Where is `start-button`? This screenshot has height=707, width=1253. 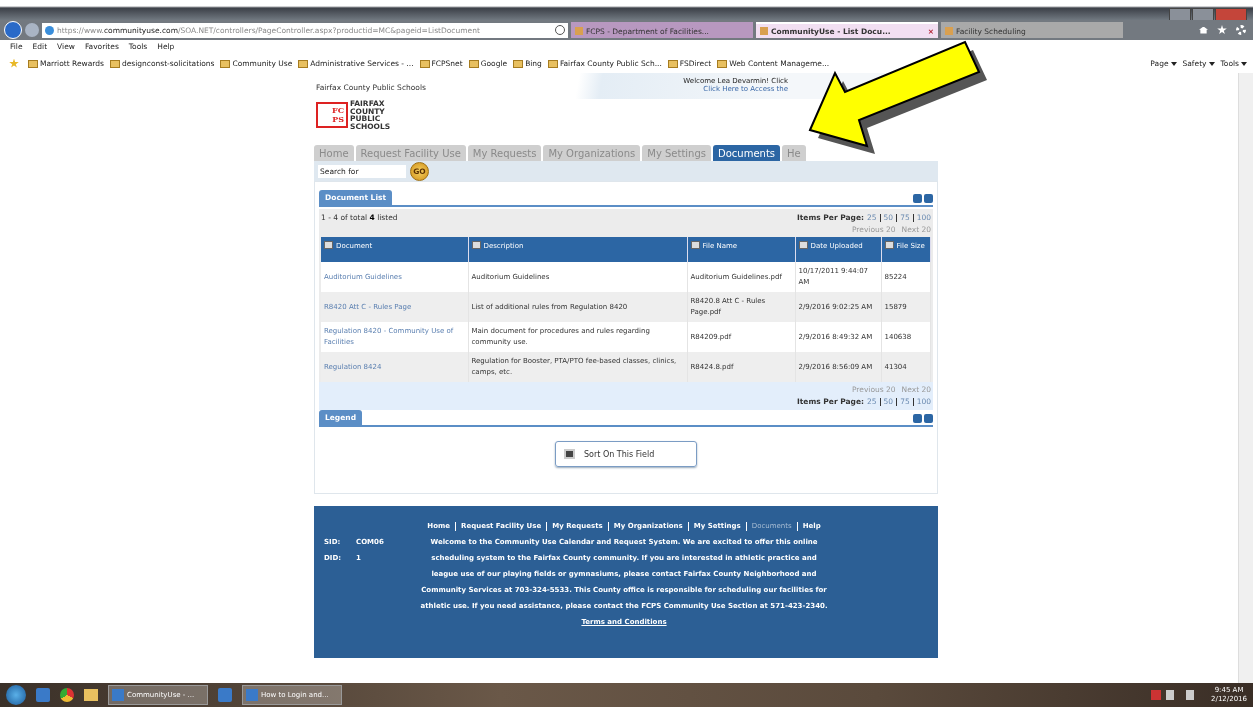 start-button is located at coordinates (16, 695).